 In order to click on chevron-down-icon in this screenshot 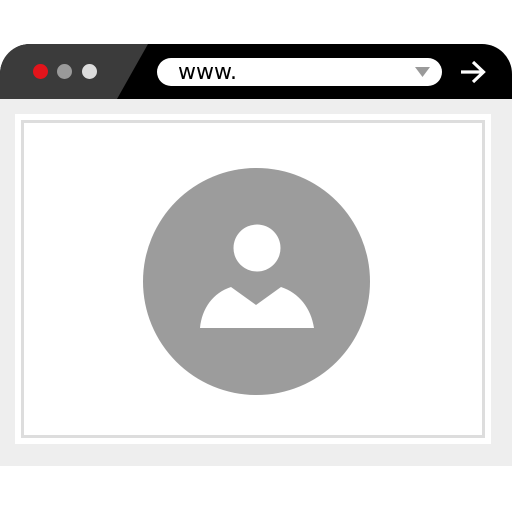, I will do `click(422, 72)`.